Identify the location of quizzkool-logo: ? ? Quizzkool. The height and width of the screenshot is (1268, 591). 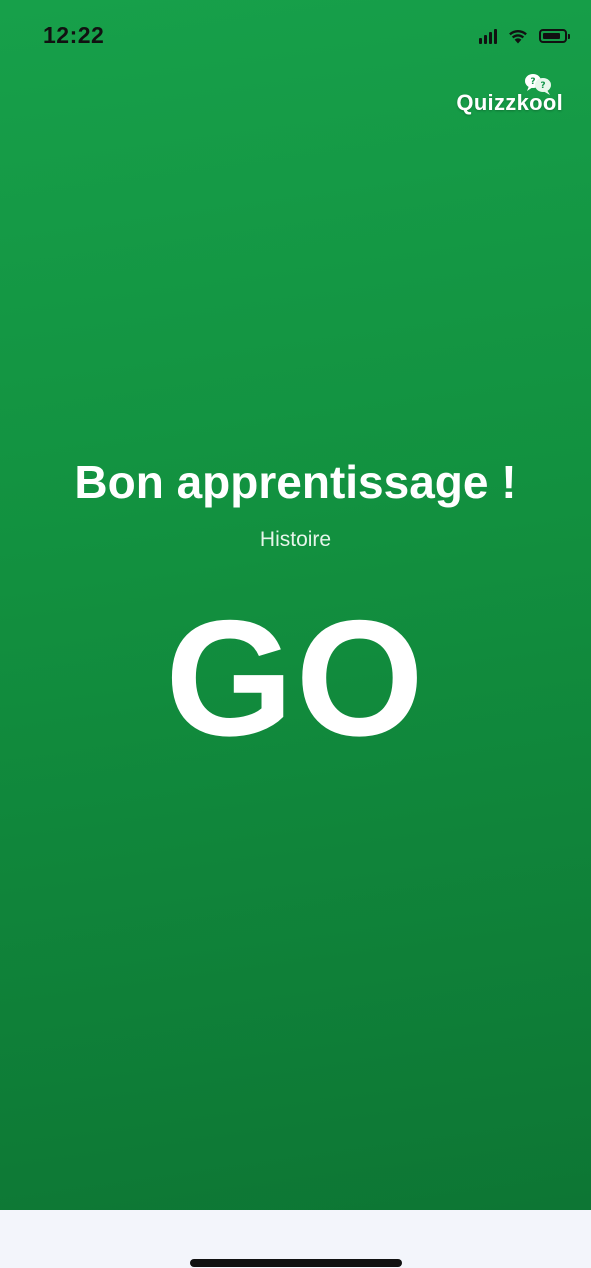
(505, 97).